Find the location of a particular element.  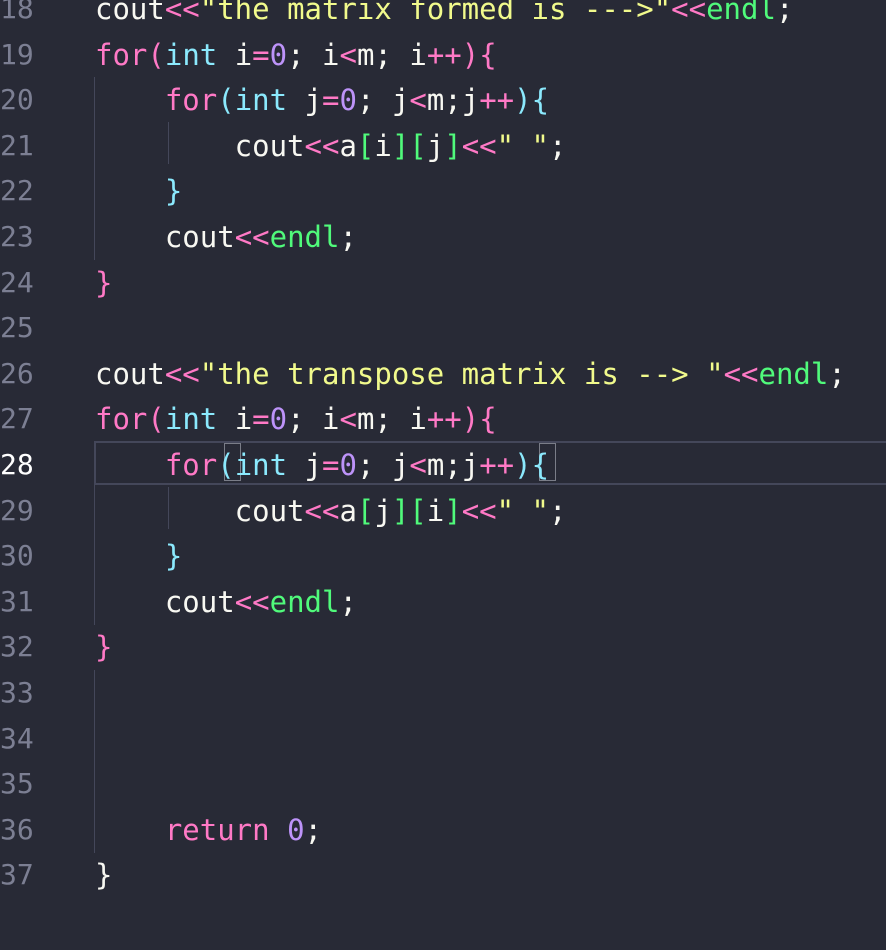

code-line: 33 is located at coordinates (443, 693).